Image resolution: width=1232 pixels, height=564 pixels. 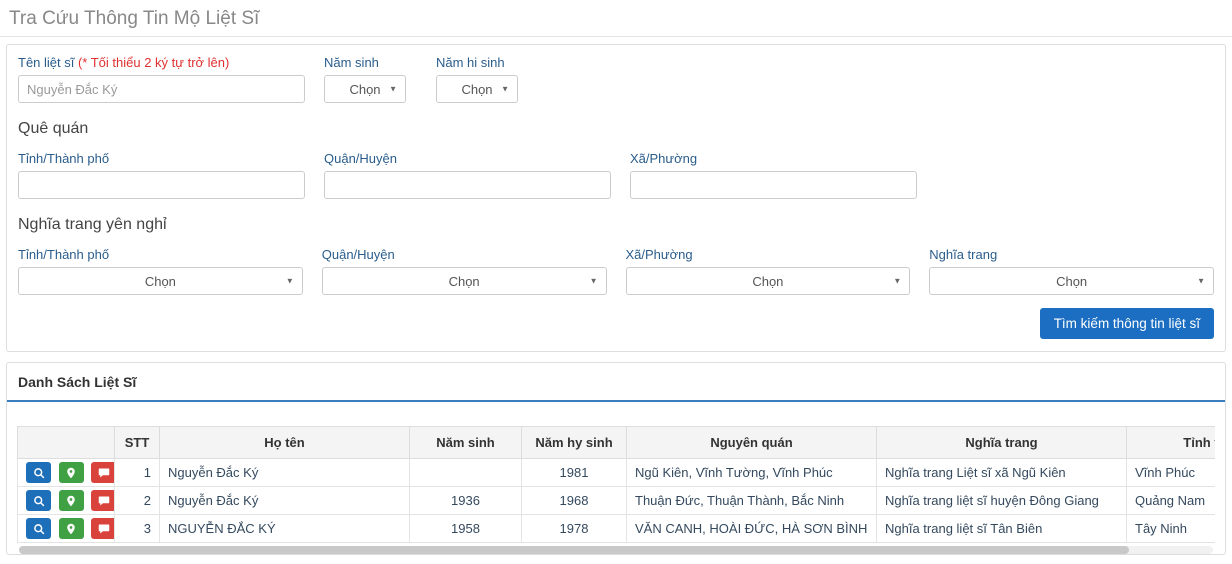 What do you see at coordinates (161, 185) in the screenshot?
I see `hometown-province-input` at bounding box center [161, 185].